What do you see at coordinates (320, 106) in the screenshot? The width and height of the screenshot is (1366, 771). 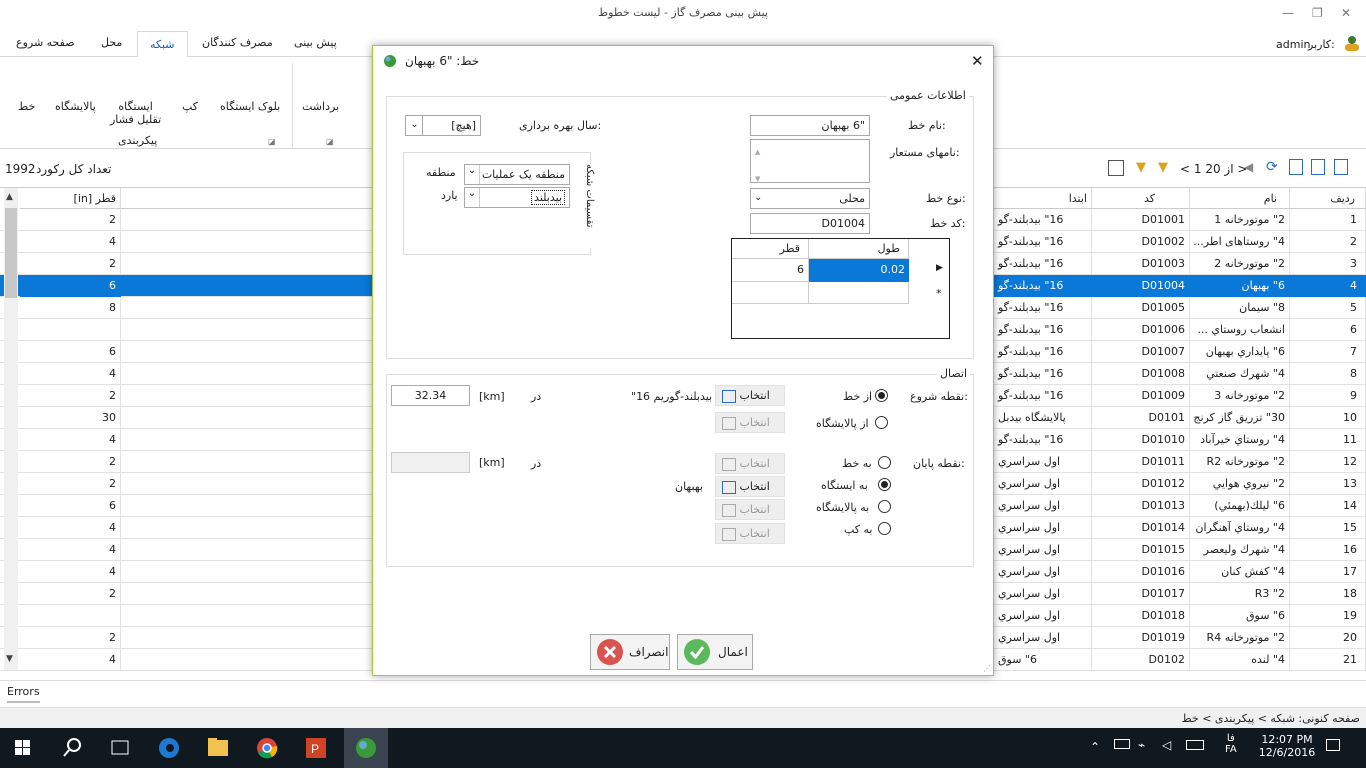 I see `harvest-button: برداشت` at bounding box center [320, 106].